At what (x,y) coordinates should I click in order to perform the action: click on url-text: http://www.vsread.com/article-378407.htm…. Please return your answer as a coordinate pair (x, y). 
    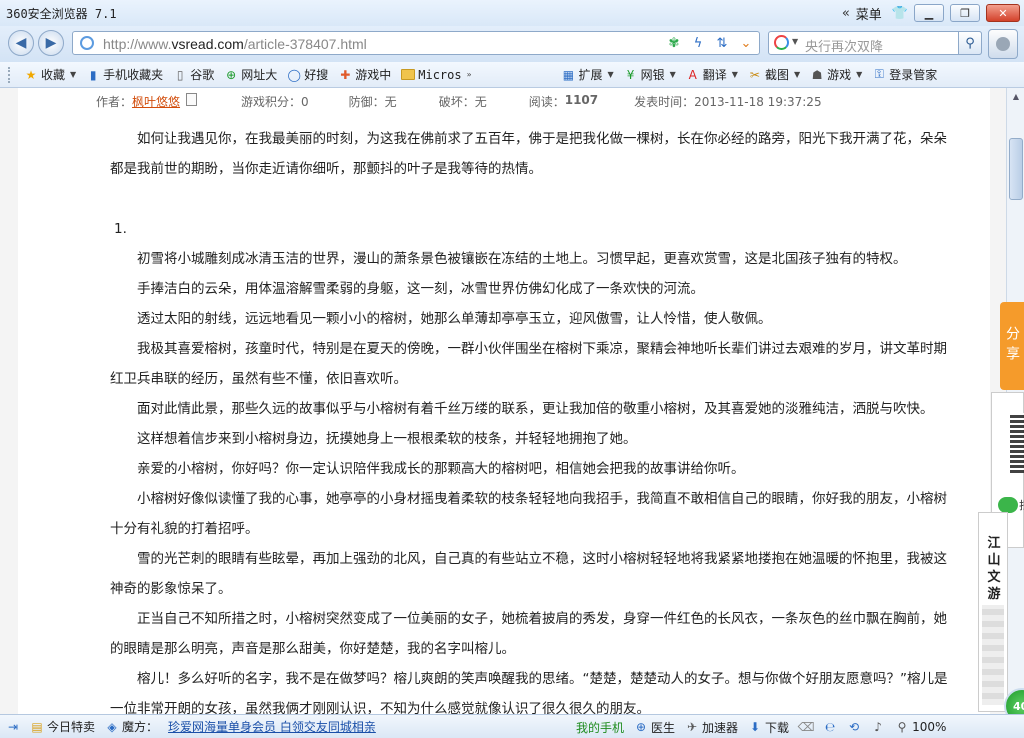
    Looking at the image, I should click on (235, 44).